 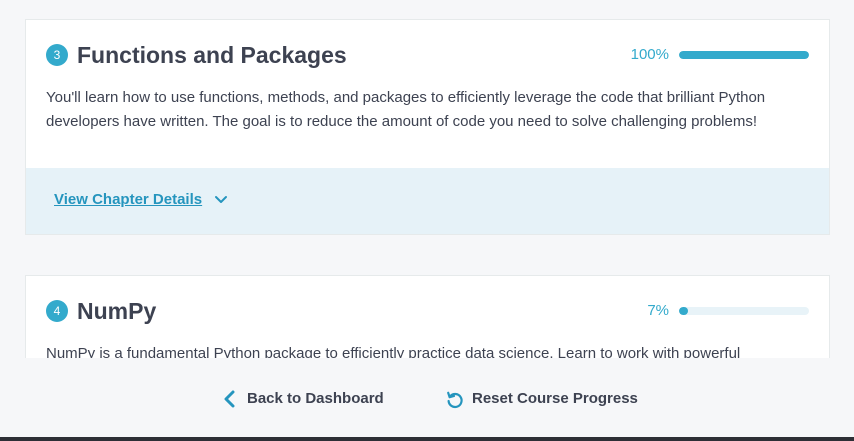 What do you see at coordinates (128, 200) in the screenshot?
I see `view-chapter-details-link: View Chapter Details` at bounding box center [128, 200].